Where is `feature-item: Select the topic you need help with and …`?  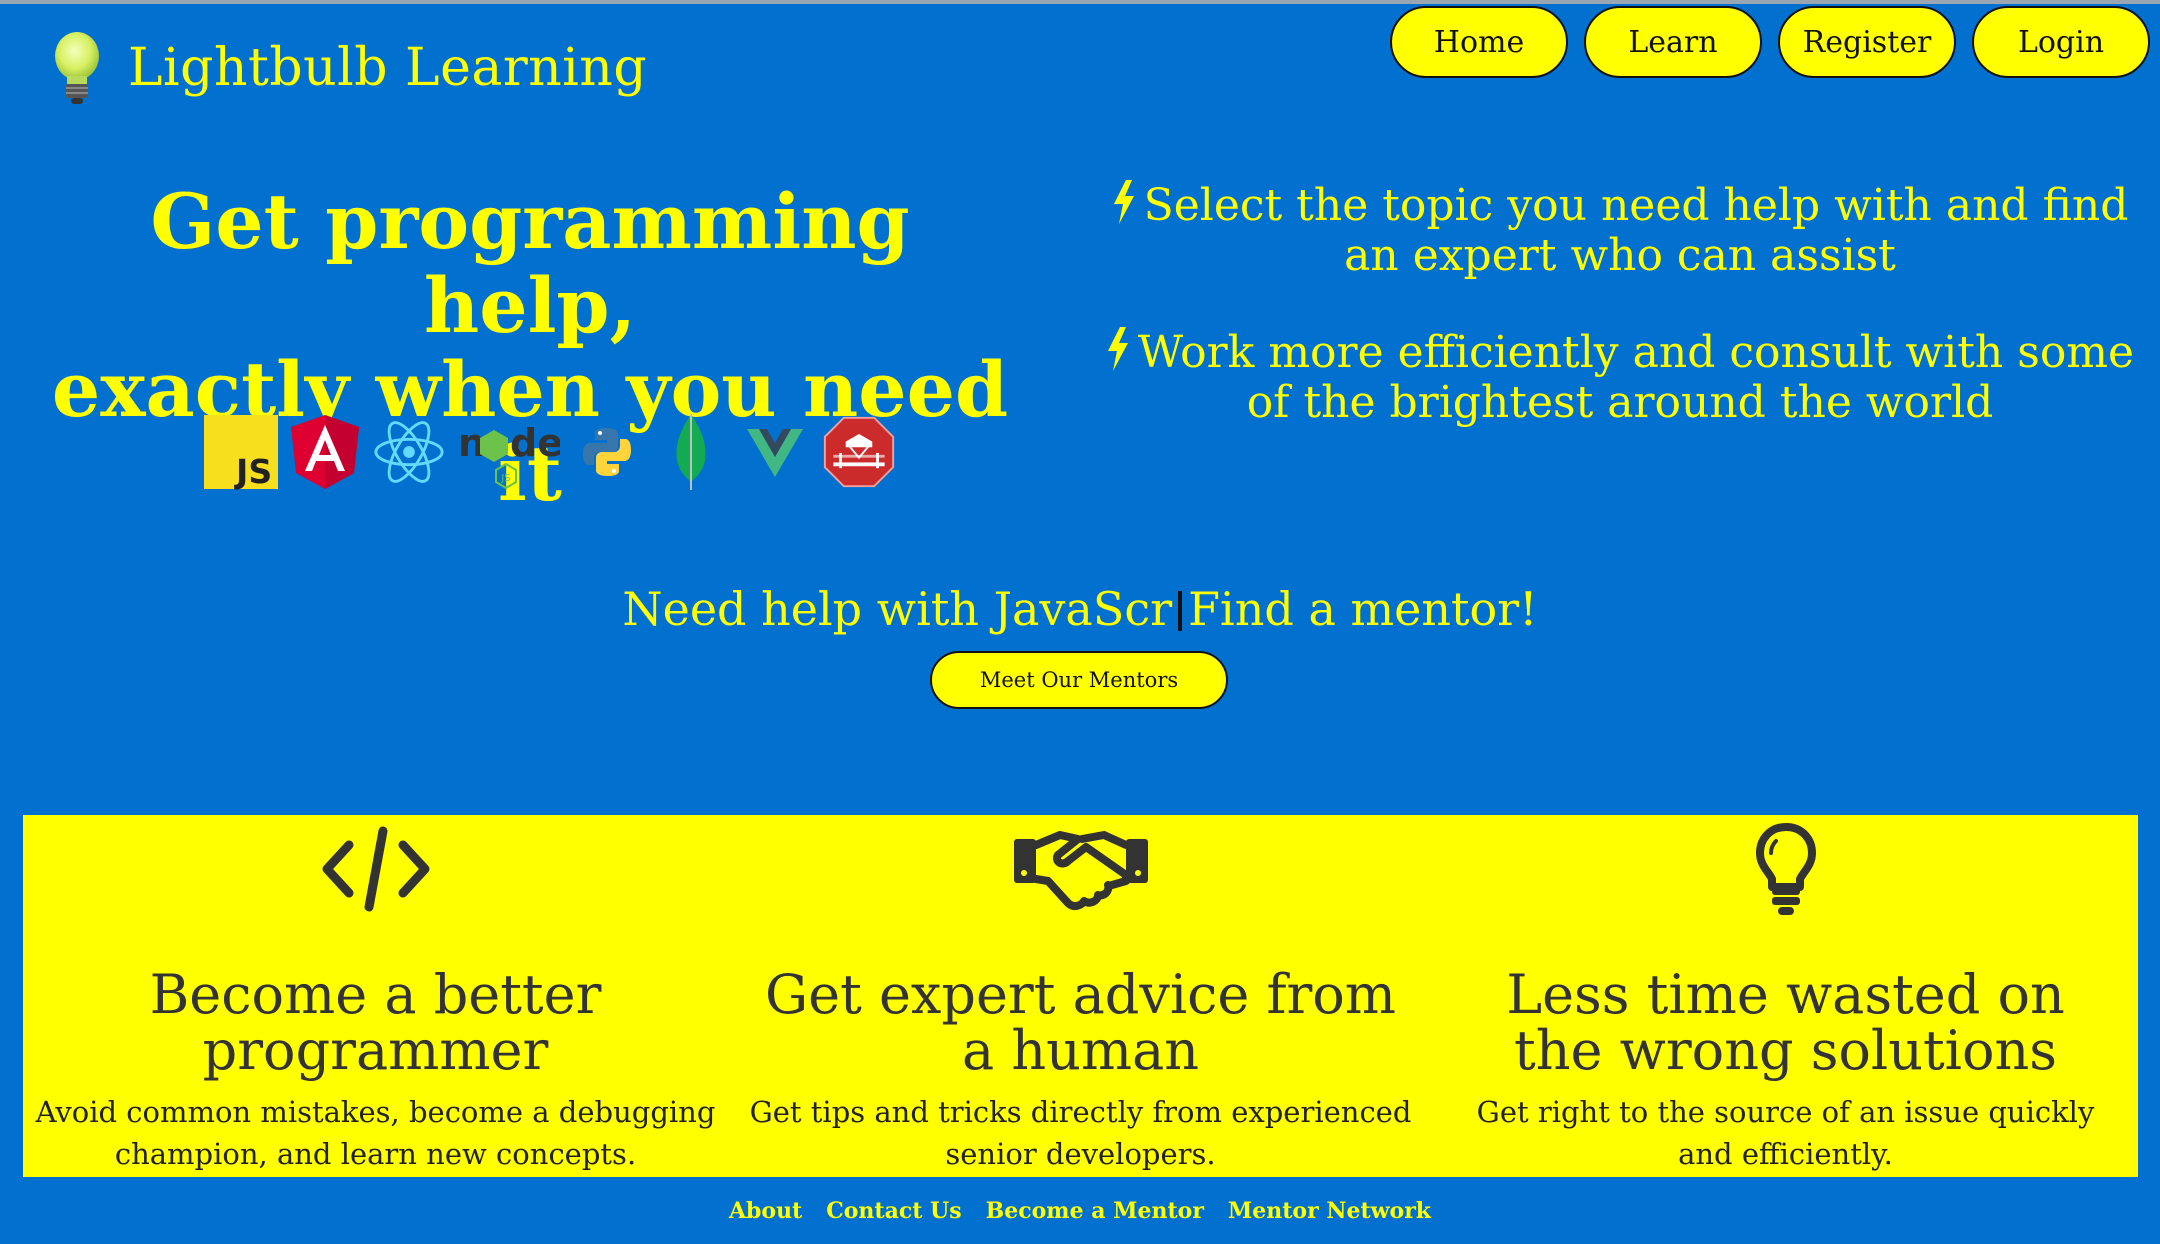
feature-item: Select the topic you need help with and … is located at coordinates (1620, 230).